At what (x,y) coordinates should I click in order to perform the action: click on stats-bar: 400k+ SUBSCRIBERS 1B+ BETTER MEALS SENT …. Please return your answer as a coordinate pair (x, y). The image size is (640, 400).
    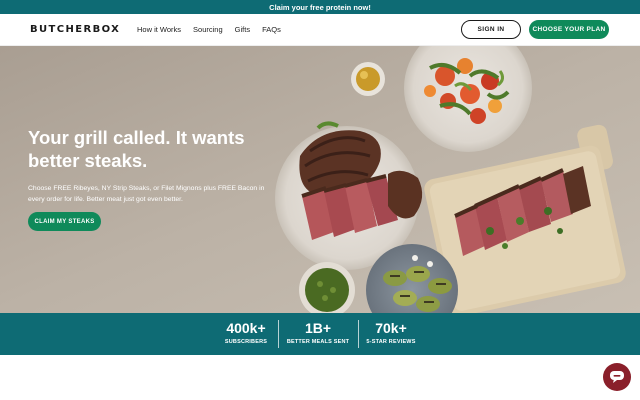
    Looking at the image, I should click on (320, 334).